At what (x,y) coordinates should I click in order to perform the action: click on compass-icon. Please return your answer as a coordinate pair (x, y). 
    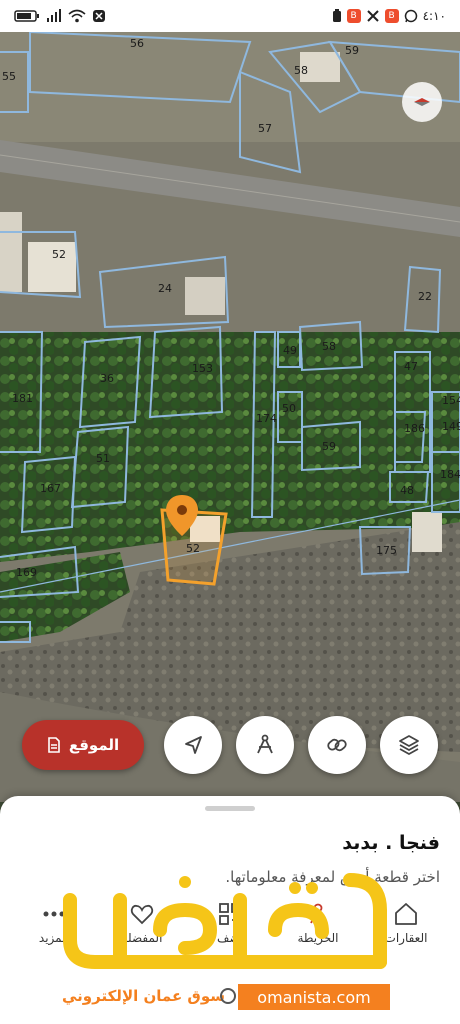
    Looking at the image, I should click on (422, 102).